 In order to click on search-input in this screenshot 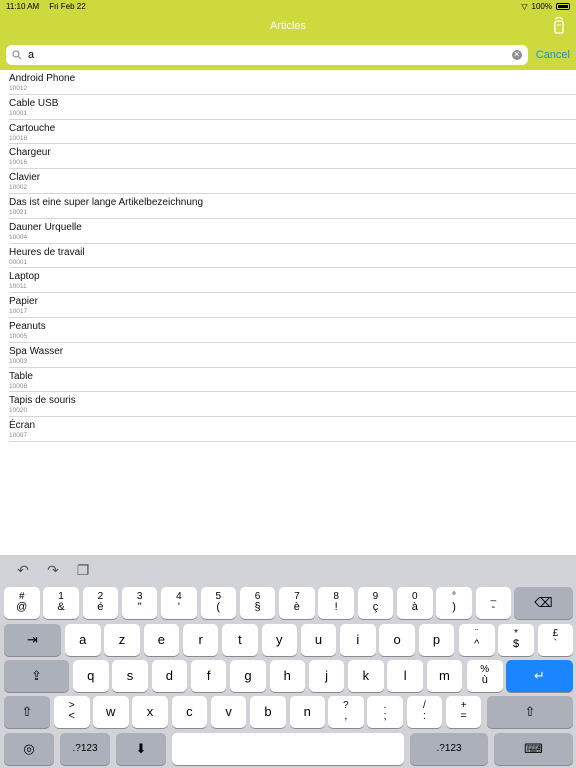, I will do `click(270, 55)`.